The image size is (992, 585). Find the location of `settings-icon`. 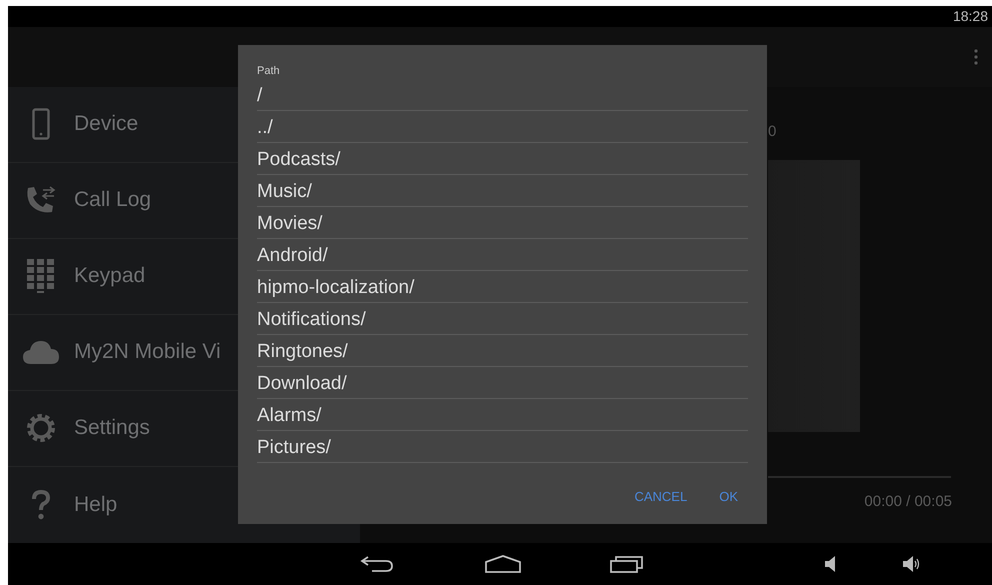

settings-icon is located at coordinates (41, 428).